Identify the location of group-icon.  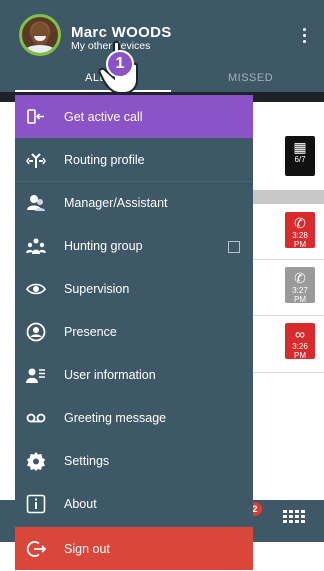
(36, 246).